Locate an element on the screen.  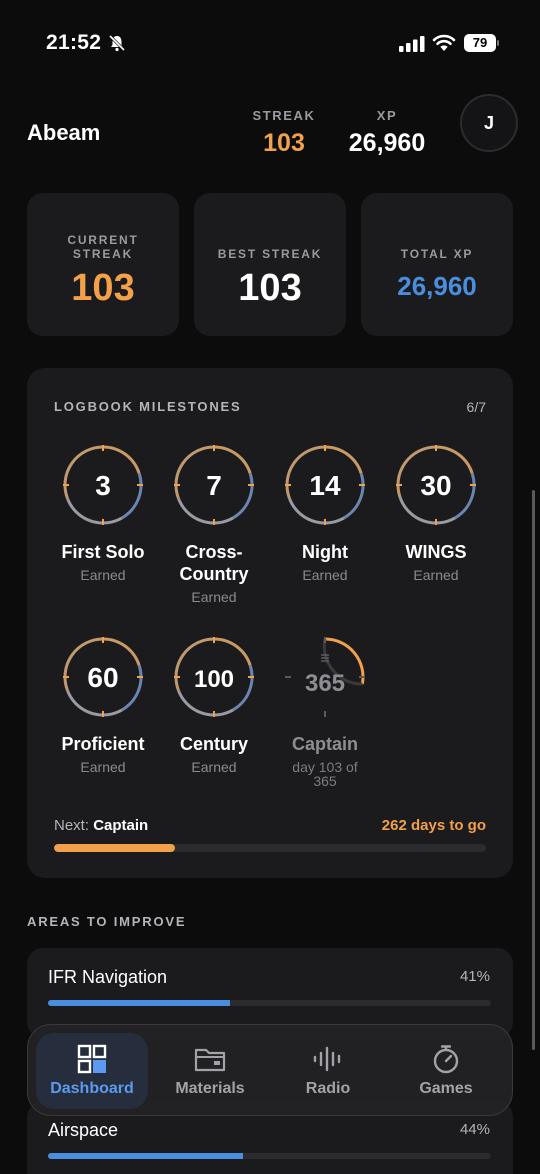
battery-level: 79 is located at coordinates (480, 43).